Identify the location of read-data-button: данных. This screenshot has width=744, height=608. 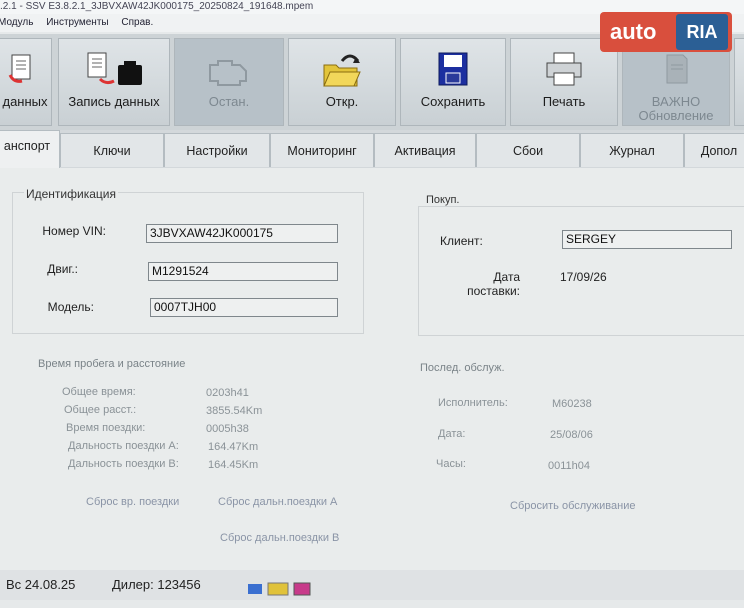
(26, 82).